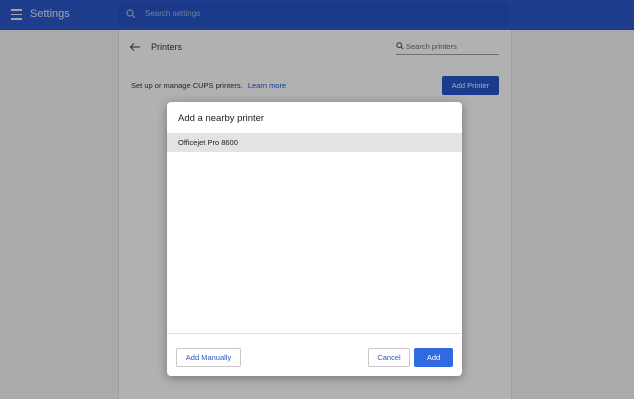 This screenshot has height=399, width=634. What do you see at coordinates (208, 357) in the screenshot?
I see `add-manually-button: Add Manually` at bounding box center [208, 357].